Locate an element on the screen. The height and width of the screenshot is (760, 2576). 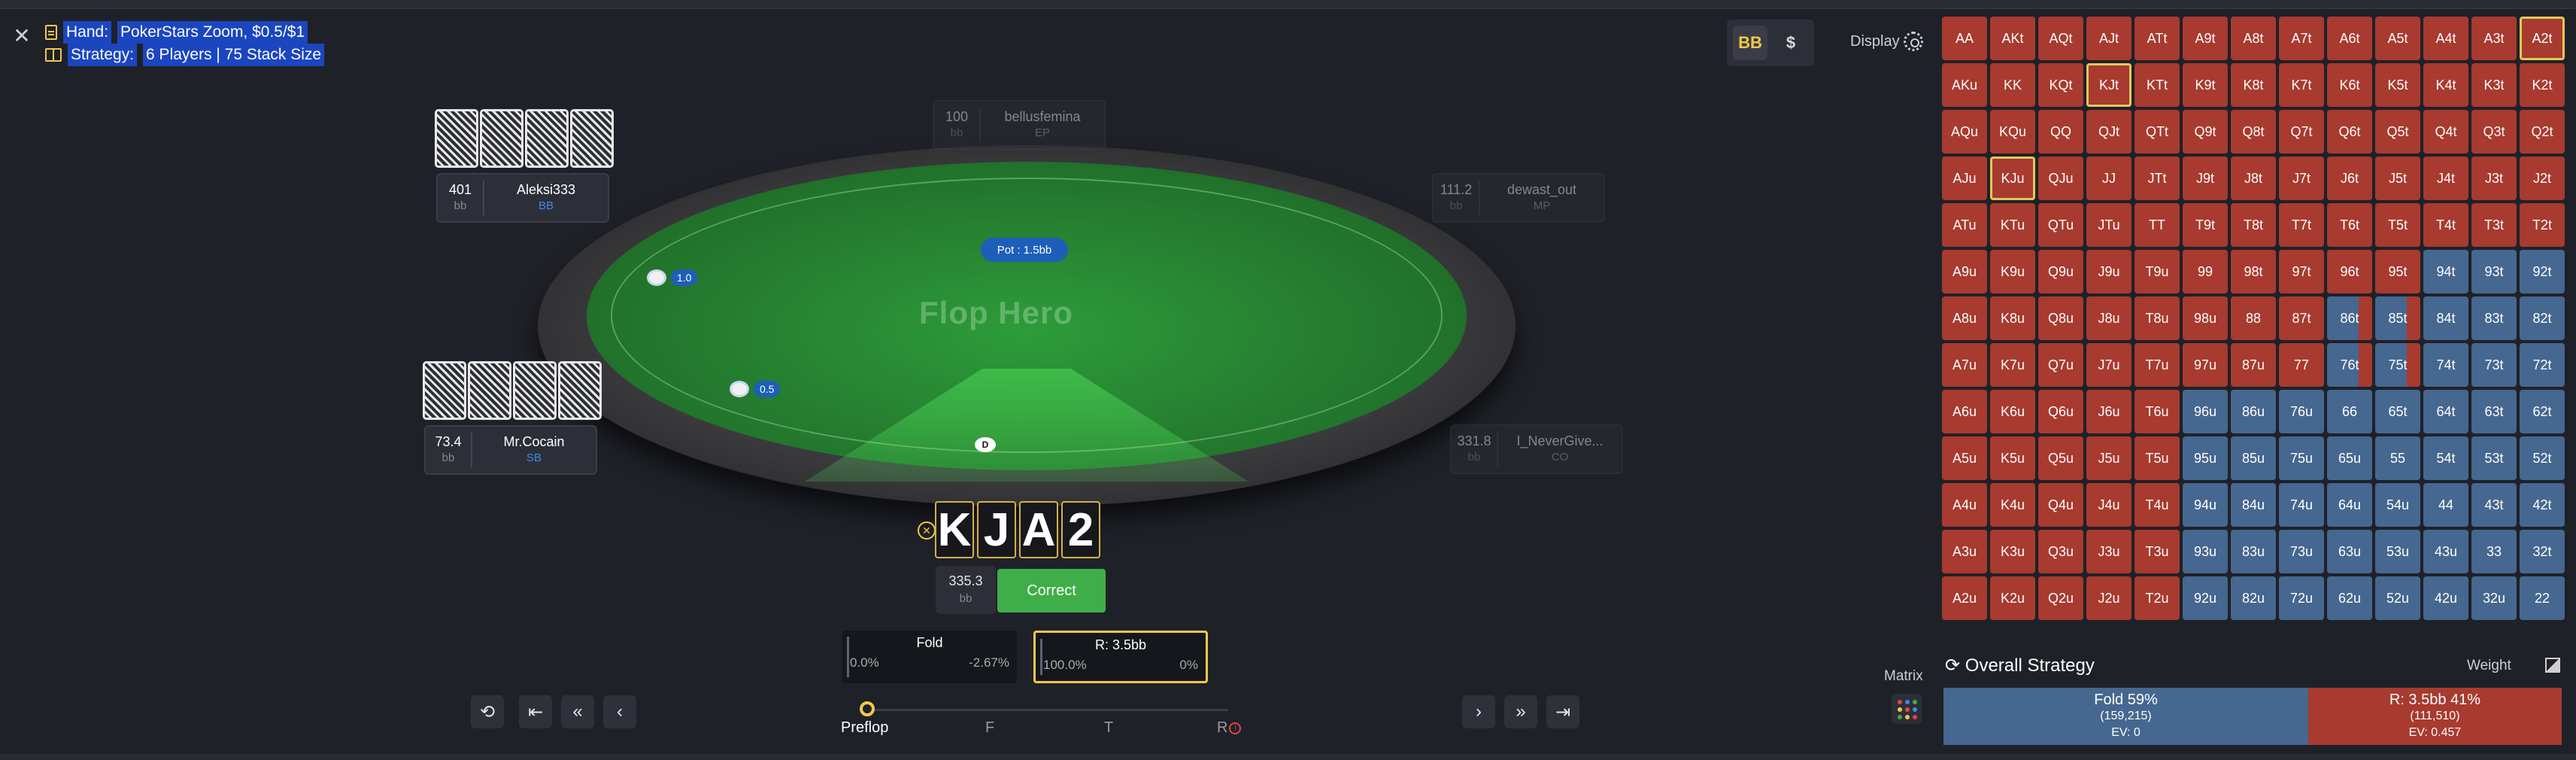
street-preflop: Preflop is located at coordinates (864, 728).